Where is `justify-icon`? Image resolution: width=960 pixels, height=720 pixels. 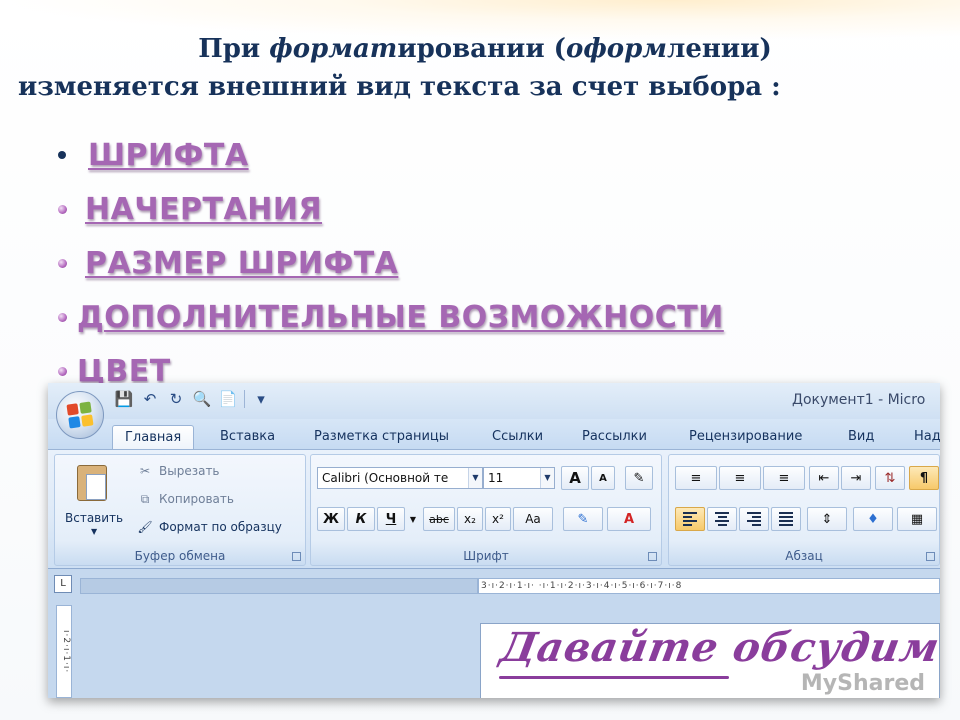 justify-icon is located at coordinates (786, 519).